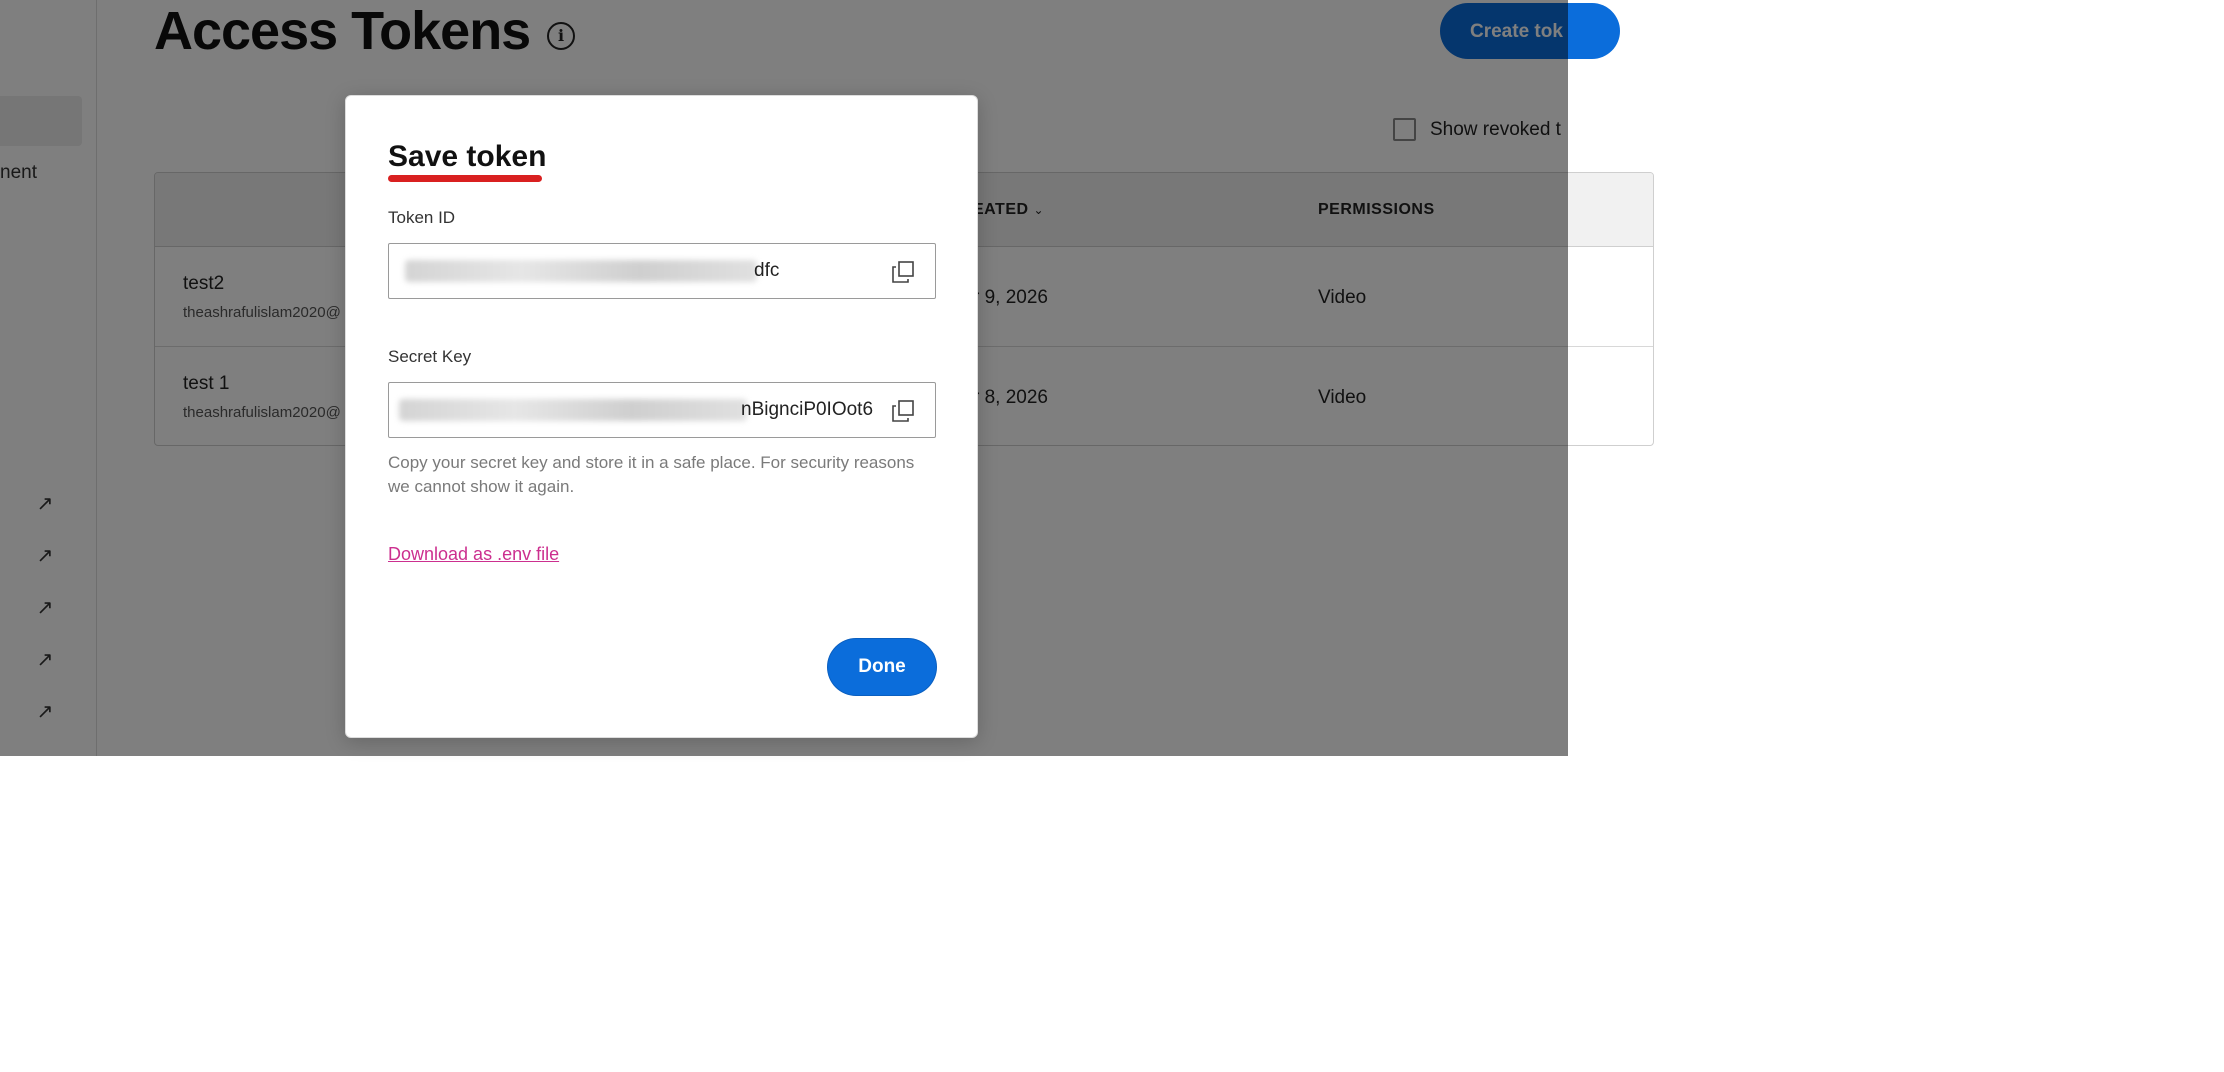  I want to click on title-underline, so click(465, 178).